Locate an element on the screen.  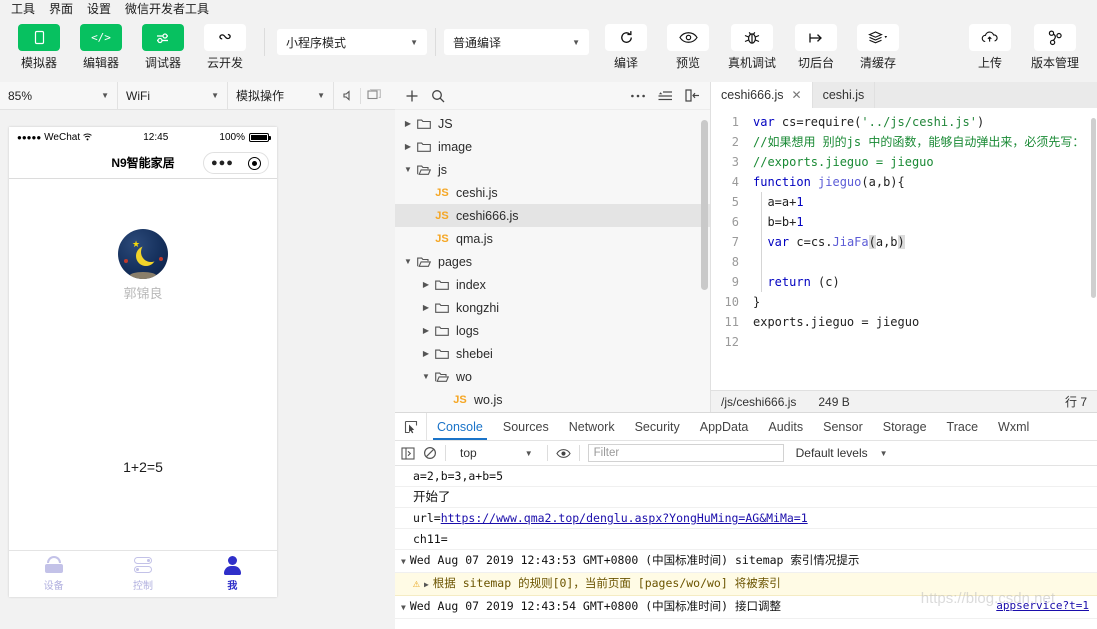
toolbar-button-clearcache: 清缓存 is located at coordinates (878, 47).